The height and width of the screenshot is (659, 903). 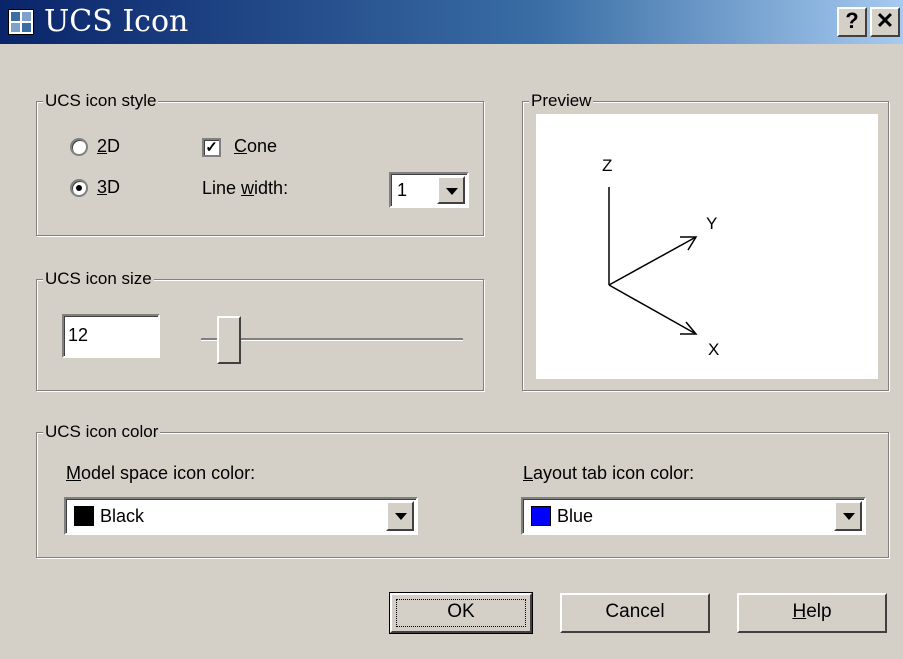 What do you see at coordinates (712, 223) in the screenshot?
I see `axis-y-label: Y` at bounding box center [712, 223].